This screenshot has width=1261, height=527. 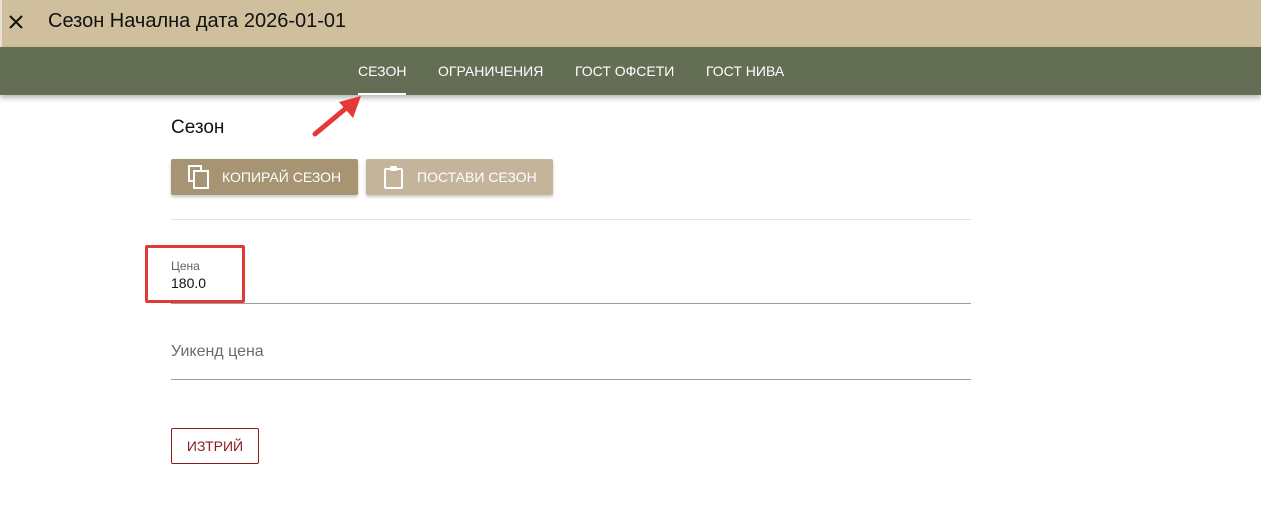 I want to click on paste-season-label: ПОСТАВИ СЕЗОН, so click(x=477, y=177).